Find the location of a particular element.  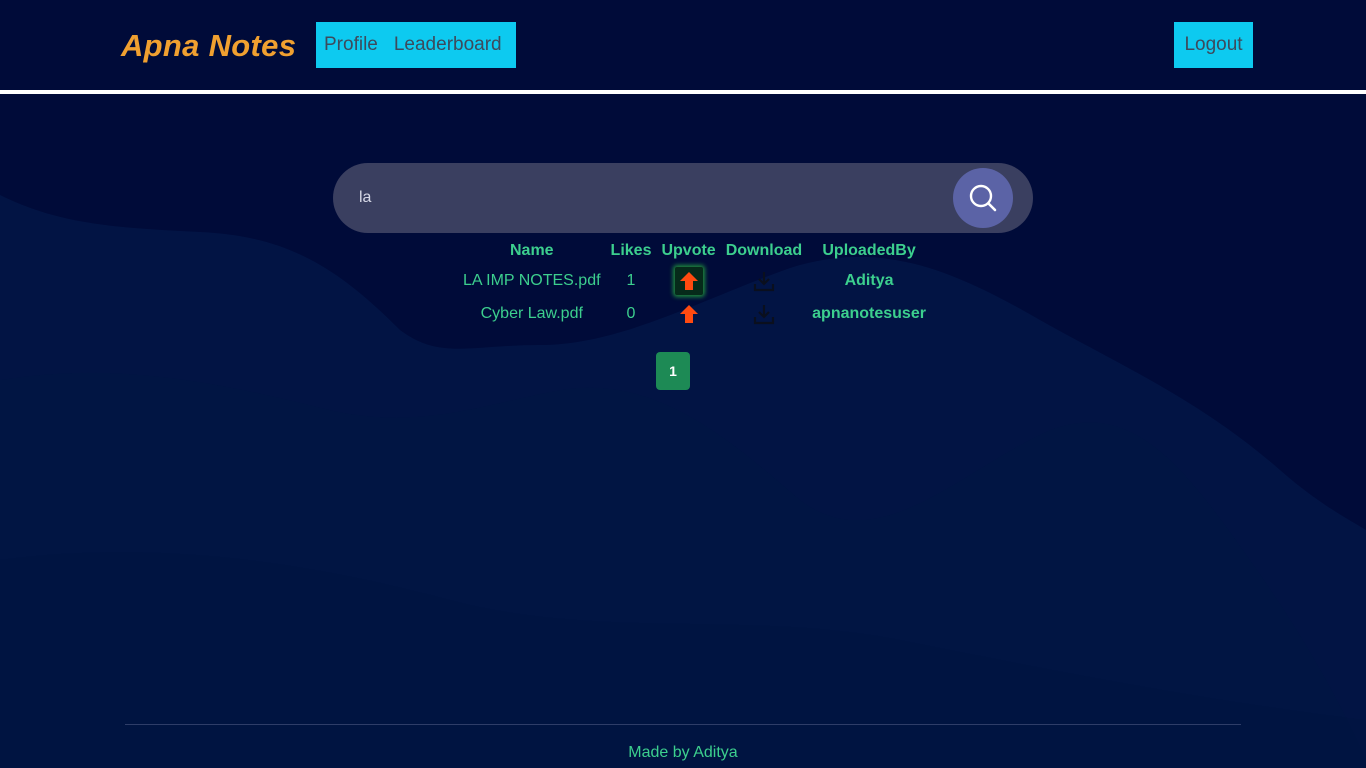

search-bar is located at coordinates (683, 198).